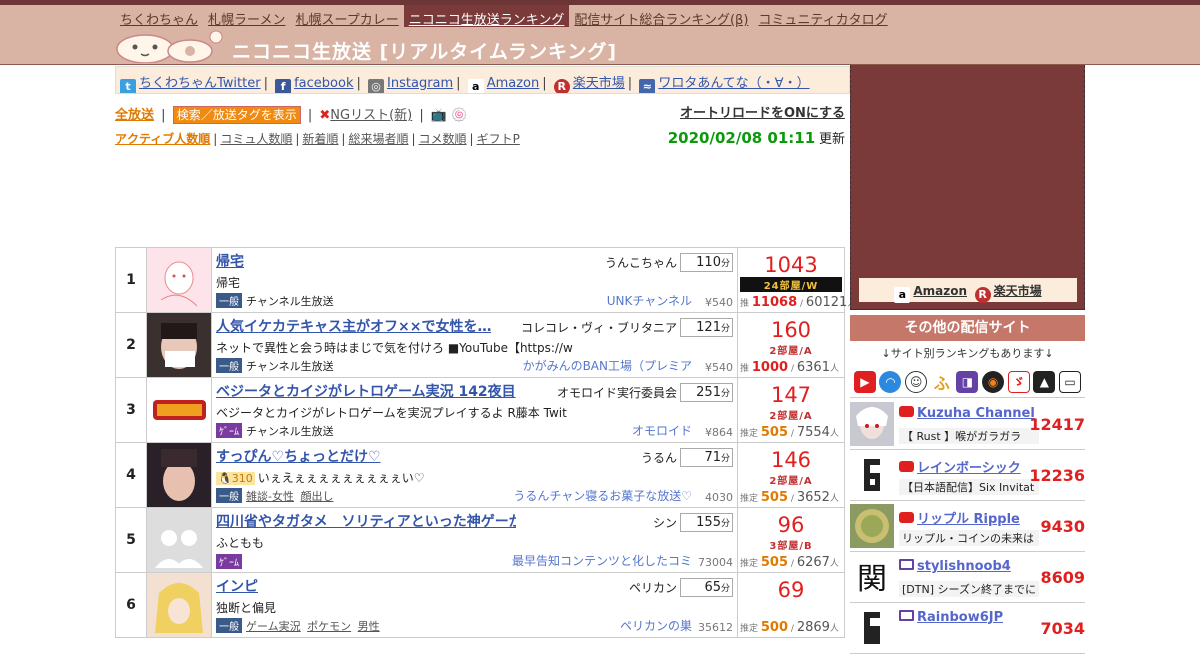 The height and width of the screenshot is (654, 1200). I want to click on openrec-icon: ◉, so click(993, 381).